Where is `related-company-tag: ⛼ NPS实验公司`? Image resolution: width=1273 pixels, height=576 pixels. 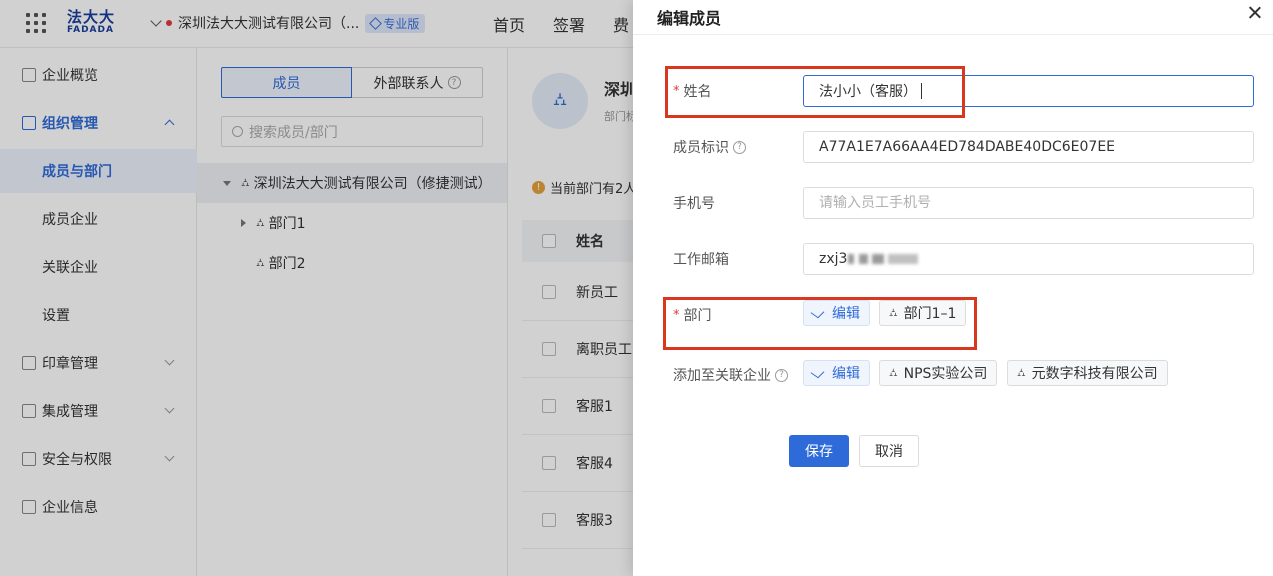
related-company-tag: ⛼ NPS实验公司 is located at coordinates (938, 373).